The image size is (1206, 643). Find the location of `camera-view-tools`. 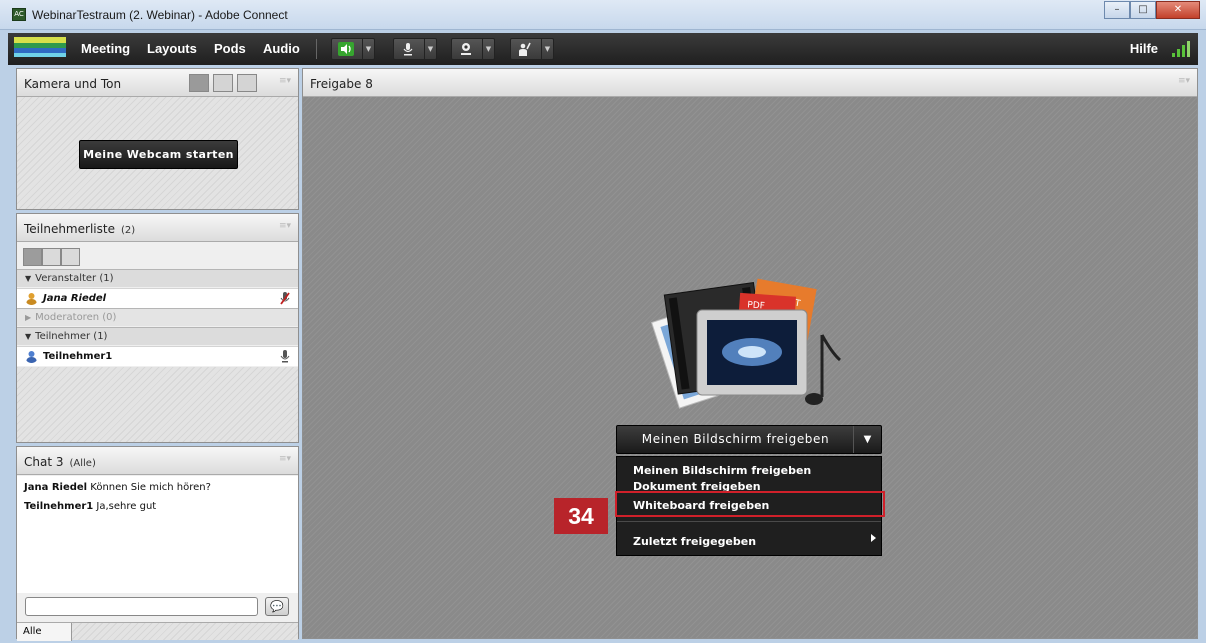

camera-view-tools is located at coordinates (223, 83).